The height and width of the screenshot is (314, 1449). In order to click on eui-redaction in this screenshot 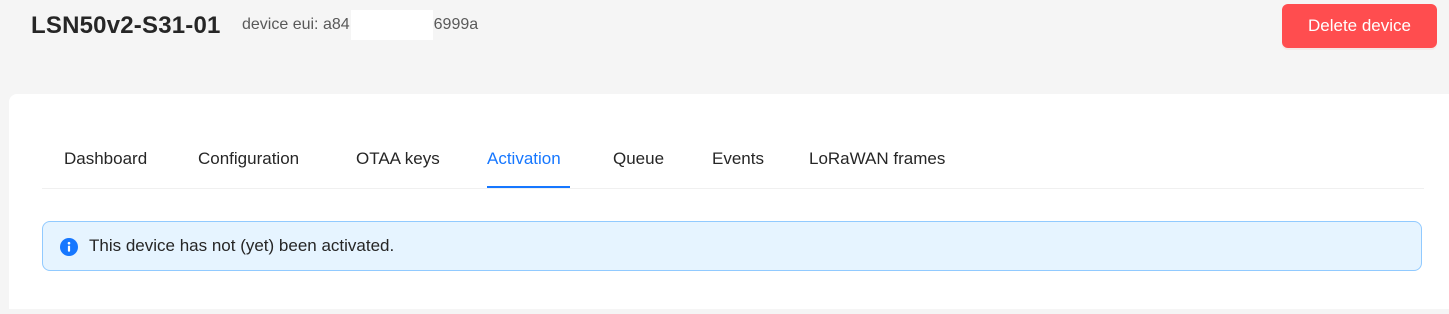, I will do `click(391, 25)`.